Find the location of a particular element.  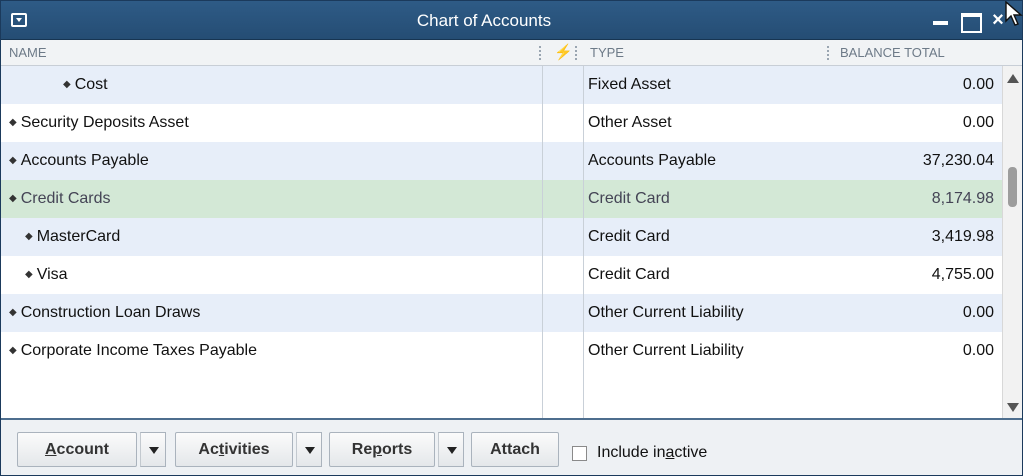

attach-button: Attach is located at coordinates (515, 449).